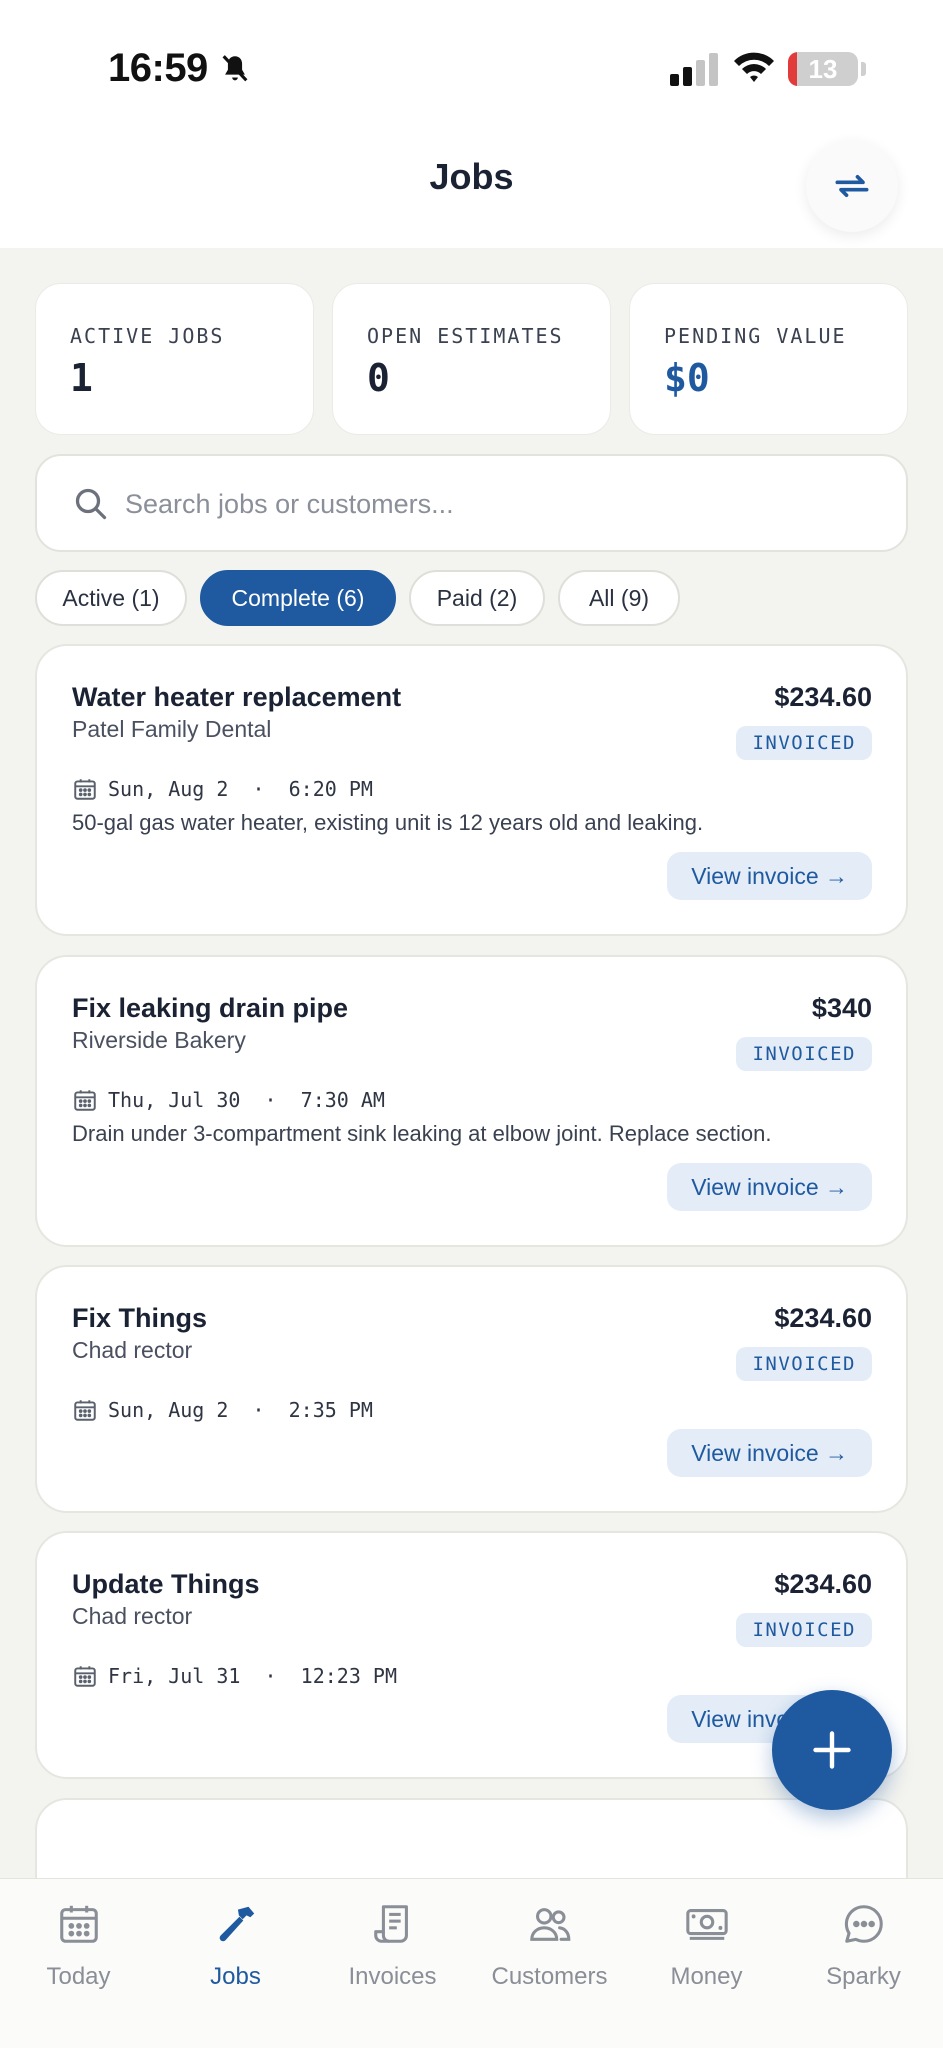  What do you see at coordinates (694, 69) in the screenshot?
I see `cellular-signal-icon` at bounding box center [694, 69].